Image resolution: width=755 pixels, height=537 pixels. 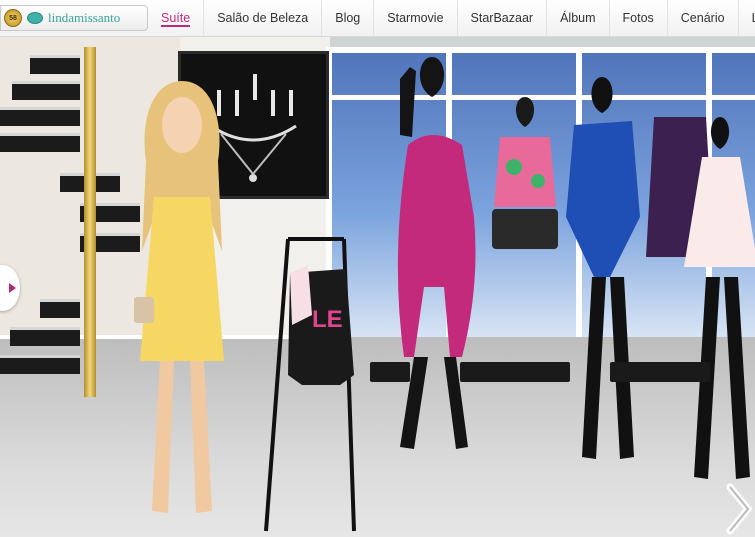 What do you see at coordinates (90, 222) in the screenshot?
I see `gold-railing` at bounding box center [90, 222].